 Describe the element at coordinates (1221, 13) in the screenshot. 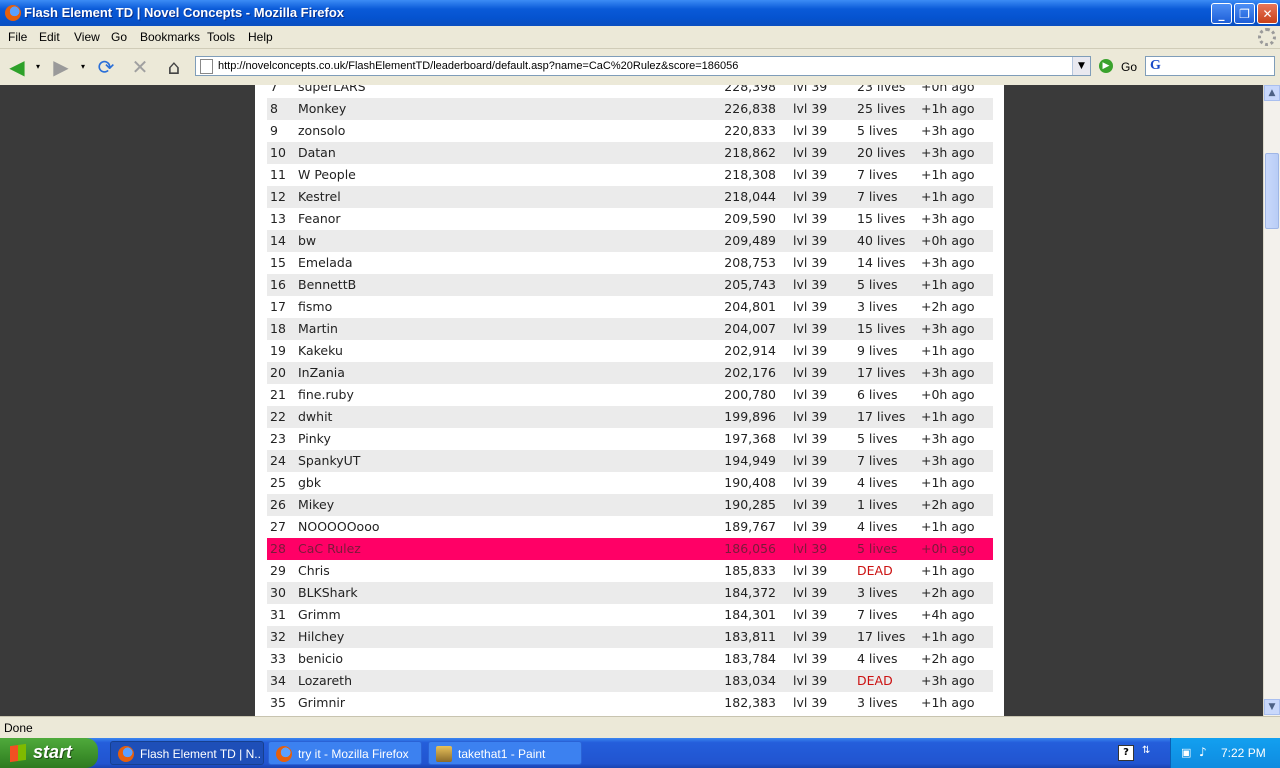

I see `minimize-button: _` at that location.